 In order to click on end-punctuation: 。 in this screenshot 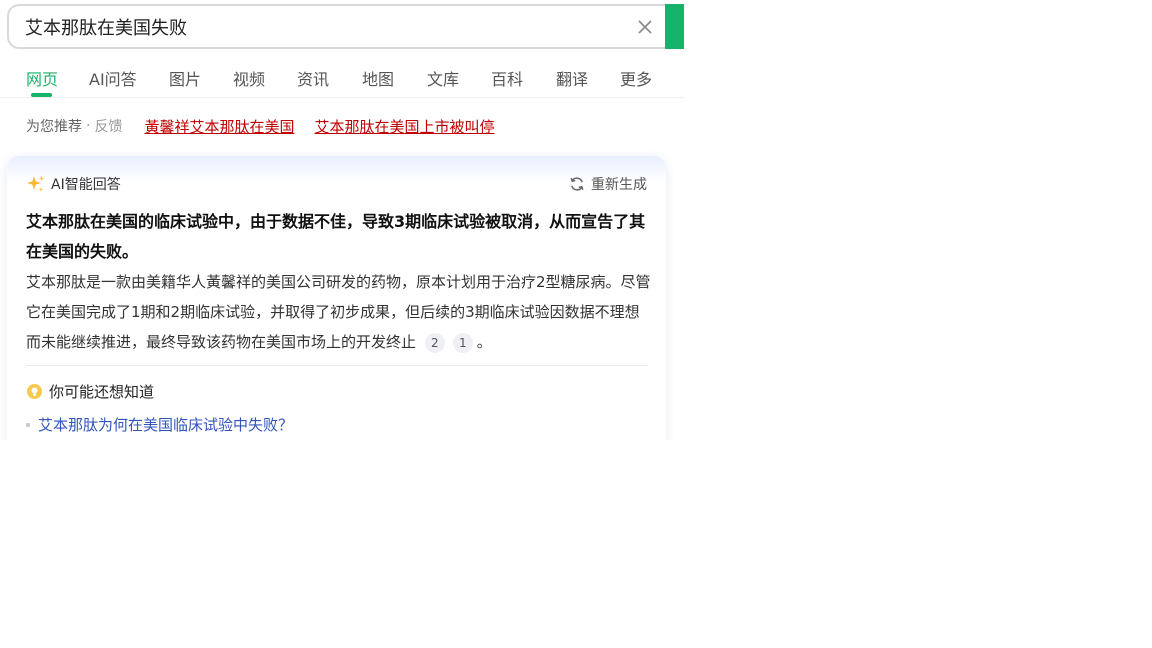, I will do `click(484, 342)`.